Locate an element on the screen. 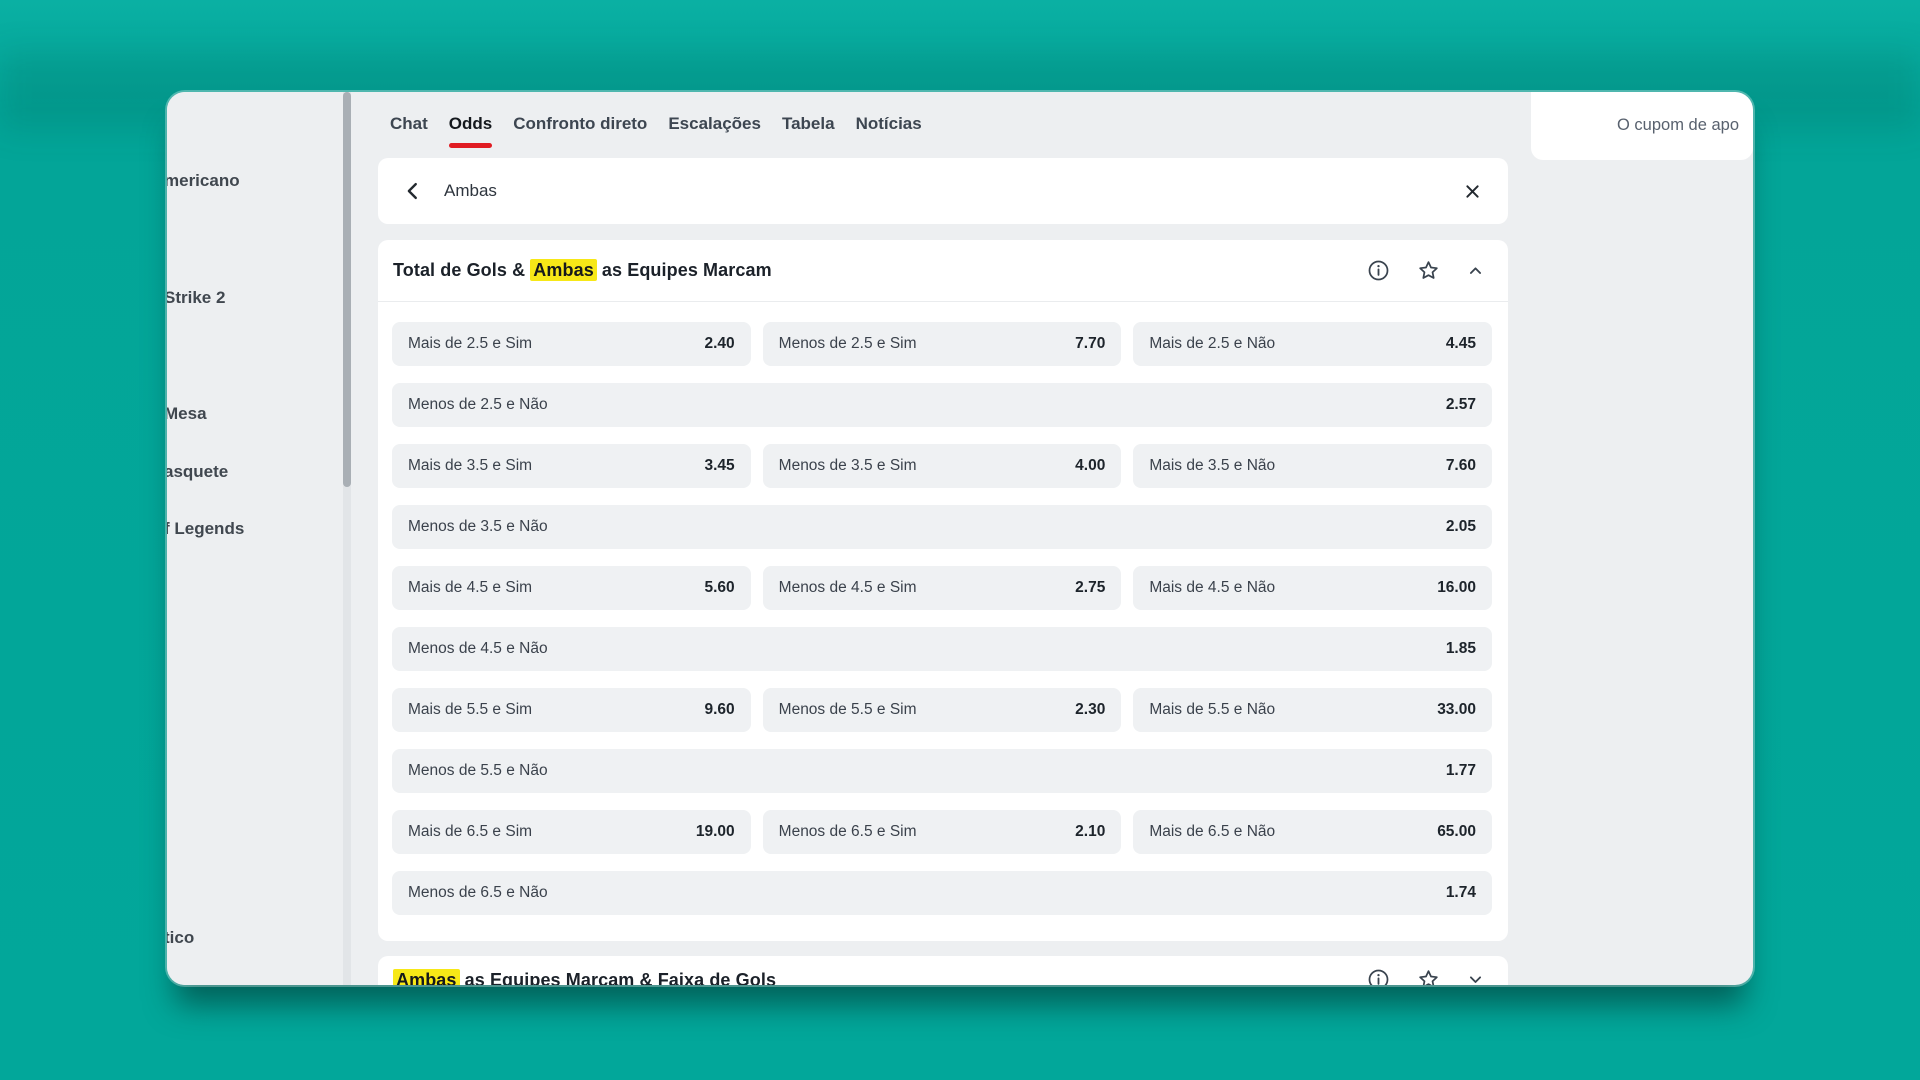 The width and height of the screenshot is (1920, 1080). odds-value: 1.74 is located at coordinates (1460, 892).